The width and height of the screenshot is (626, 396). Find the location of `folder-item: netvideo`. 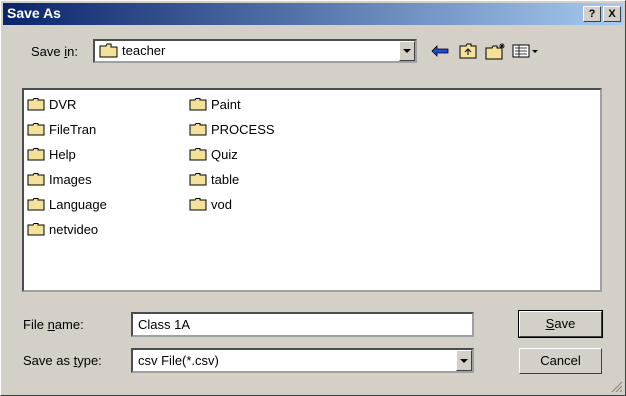

folder-item: netvideo is located at coordinates (62, 229).